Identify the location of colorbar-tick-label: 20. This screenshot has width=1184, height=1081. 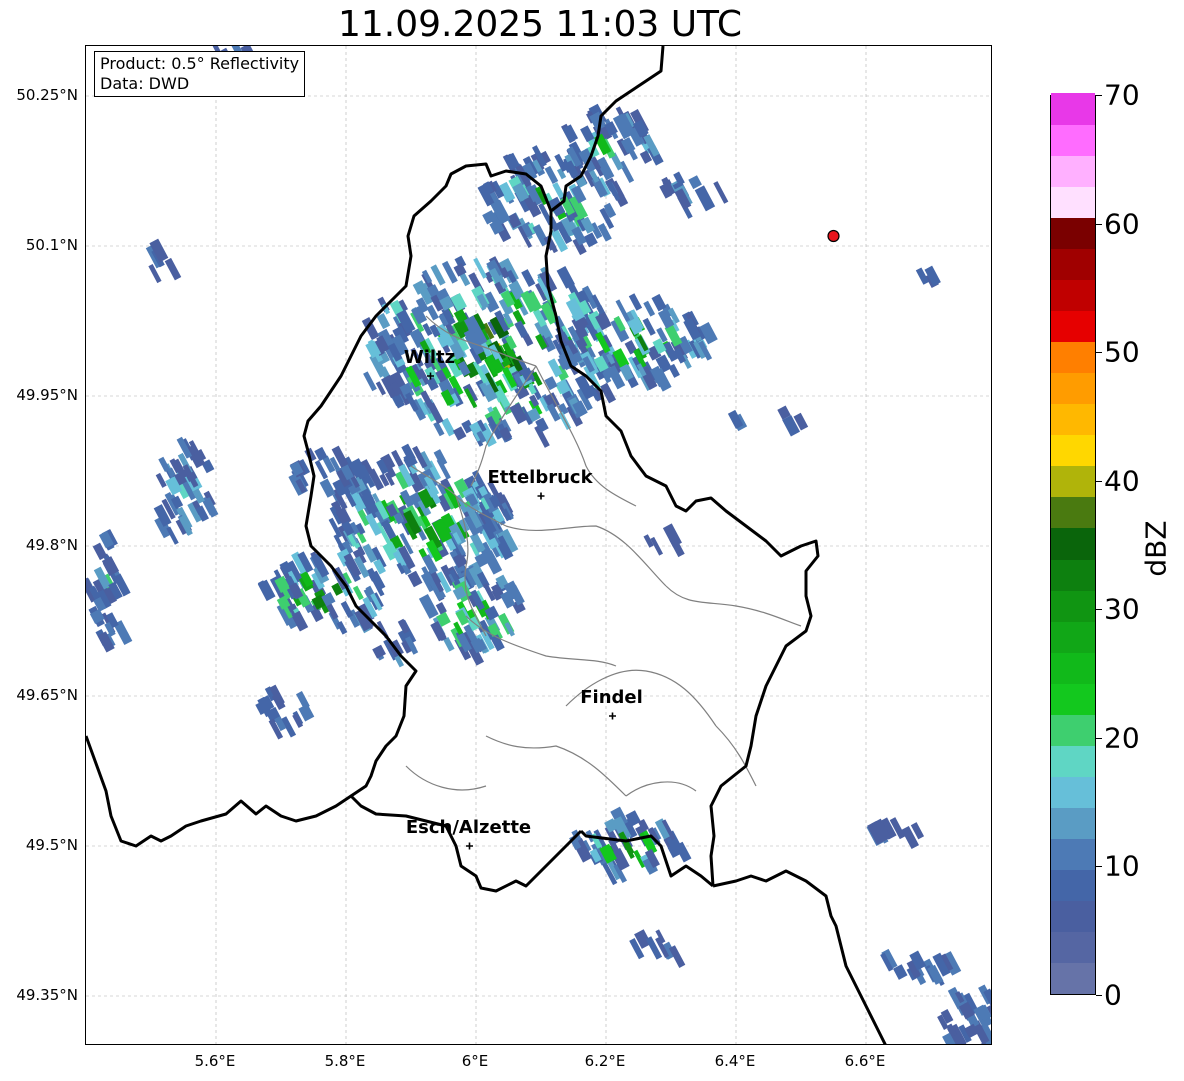
(1122, 738).